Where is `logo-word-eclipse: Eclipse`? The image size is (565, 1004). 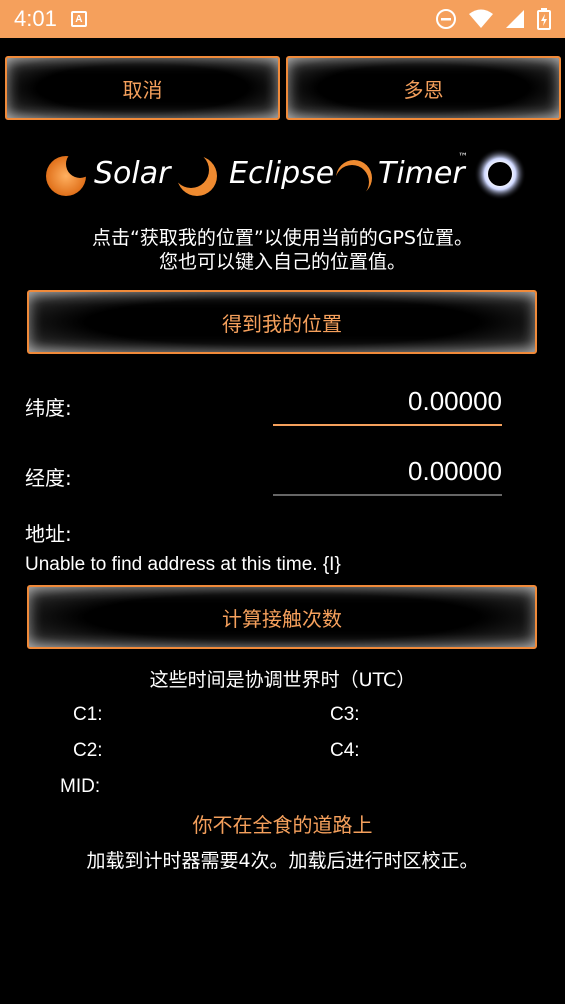
logo-word-eclipse: Eclipse is located at coordinates (282, 173).